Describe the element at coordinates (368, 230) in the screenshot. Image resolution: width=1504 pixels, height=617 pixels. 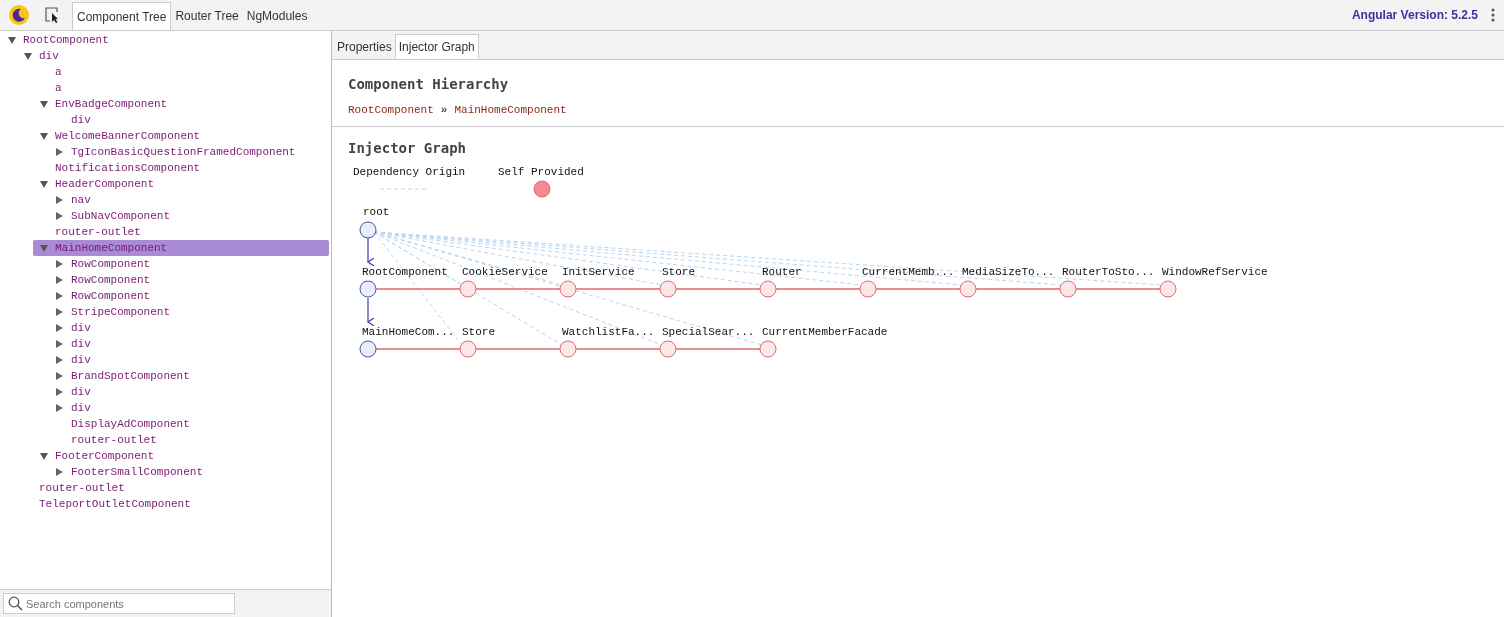
I see `root-node` at that location.